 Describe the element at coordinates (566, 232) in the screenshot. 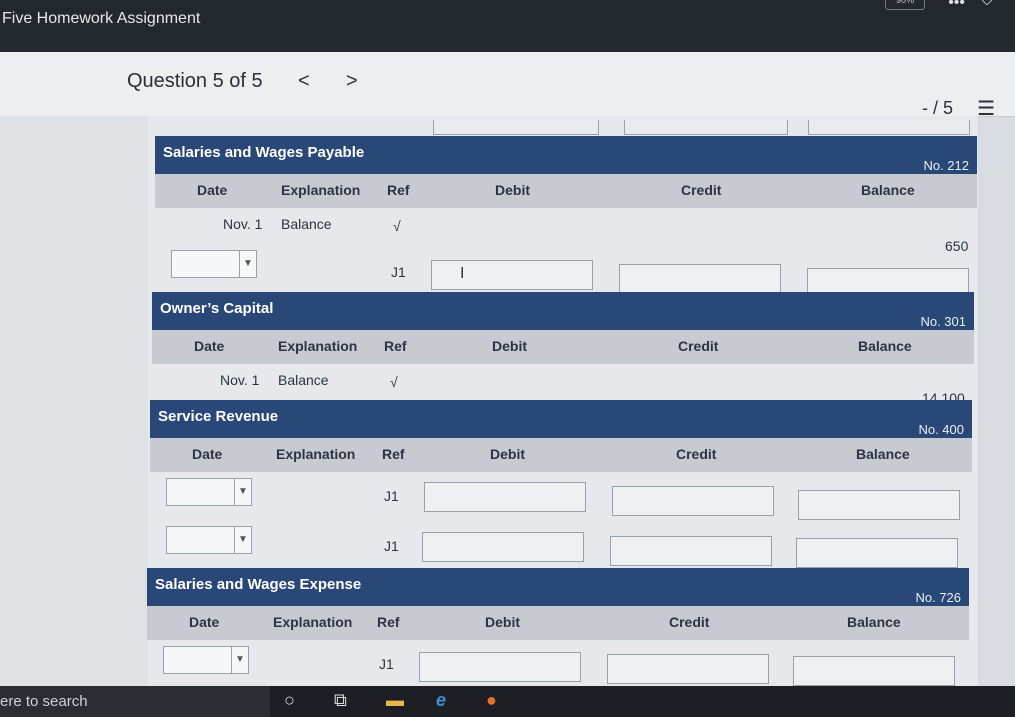

I see `ledger-row: Nov. 1 Balance √ 650` at that location.